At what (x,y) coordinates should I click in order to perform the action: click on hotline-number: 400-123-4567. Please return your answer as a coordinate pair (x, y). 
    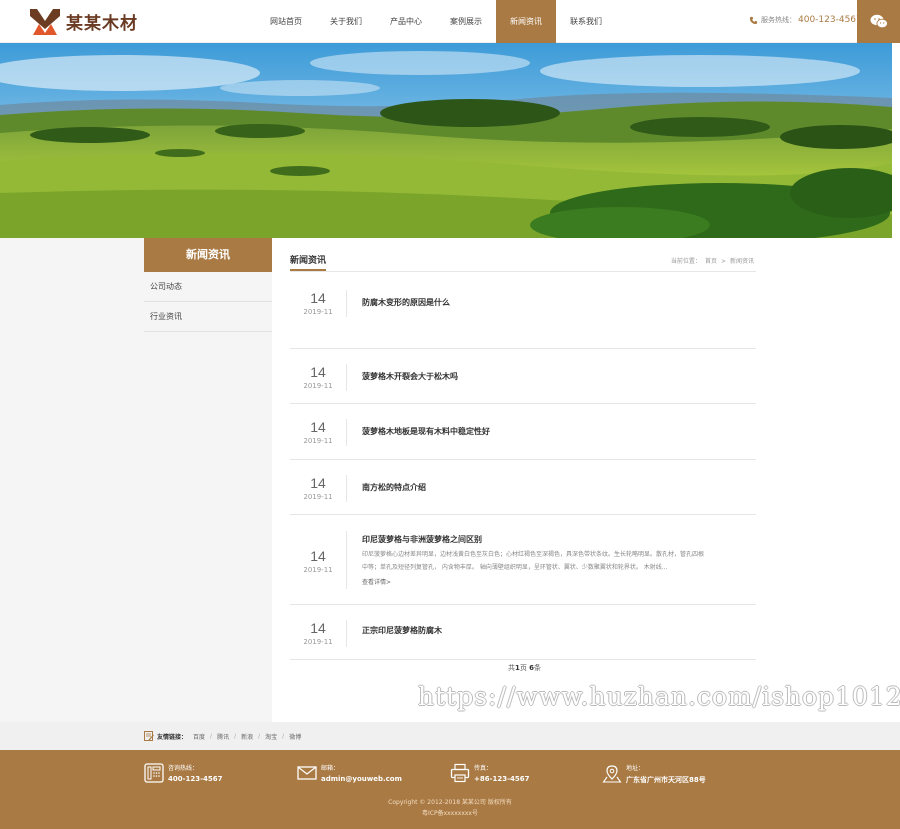
    Looking at the image, I should click on (830, 20).